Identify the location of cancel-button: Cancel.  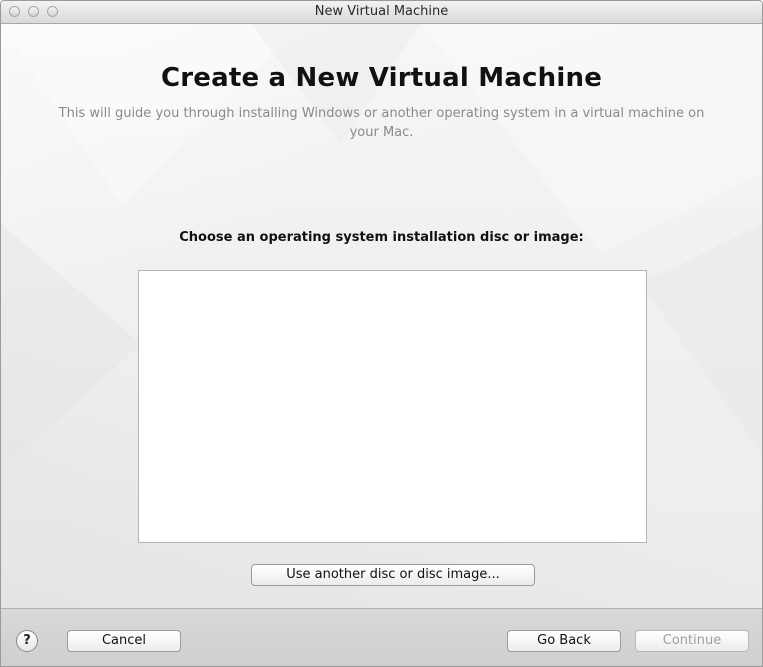
(124, 641).